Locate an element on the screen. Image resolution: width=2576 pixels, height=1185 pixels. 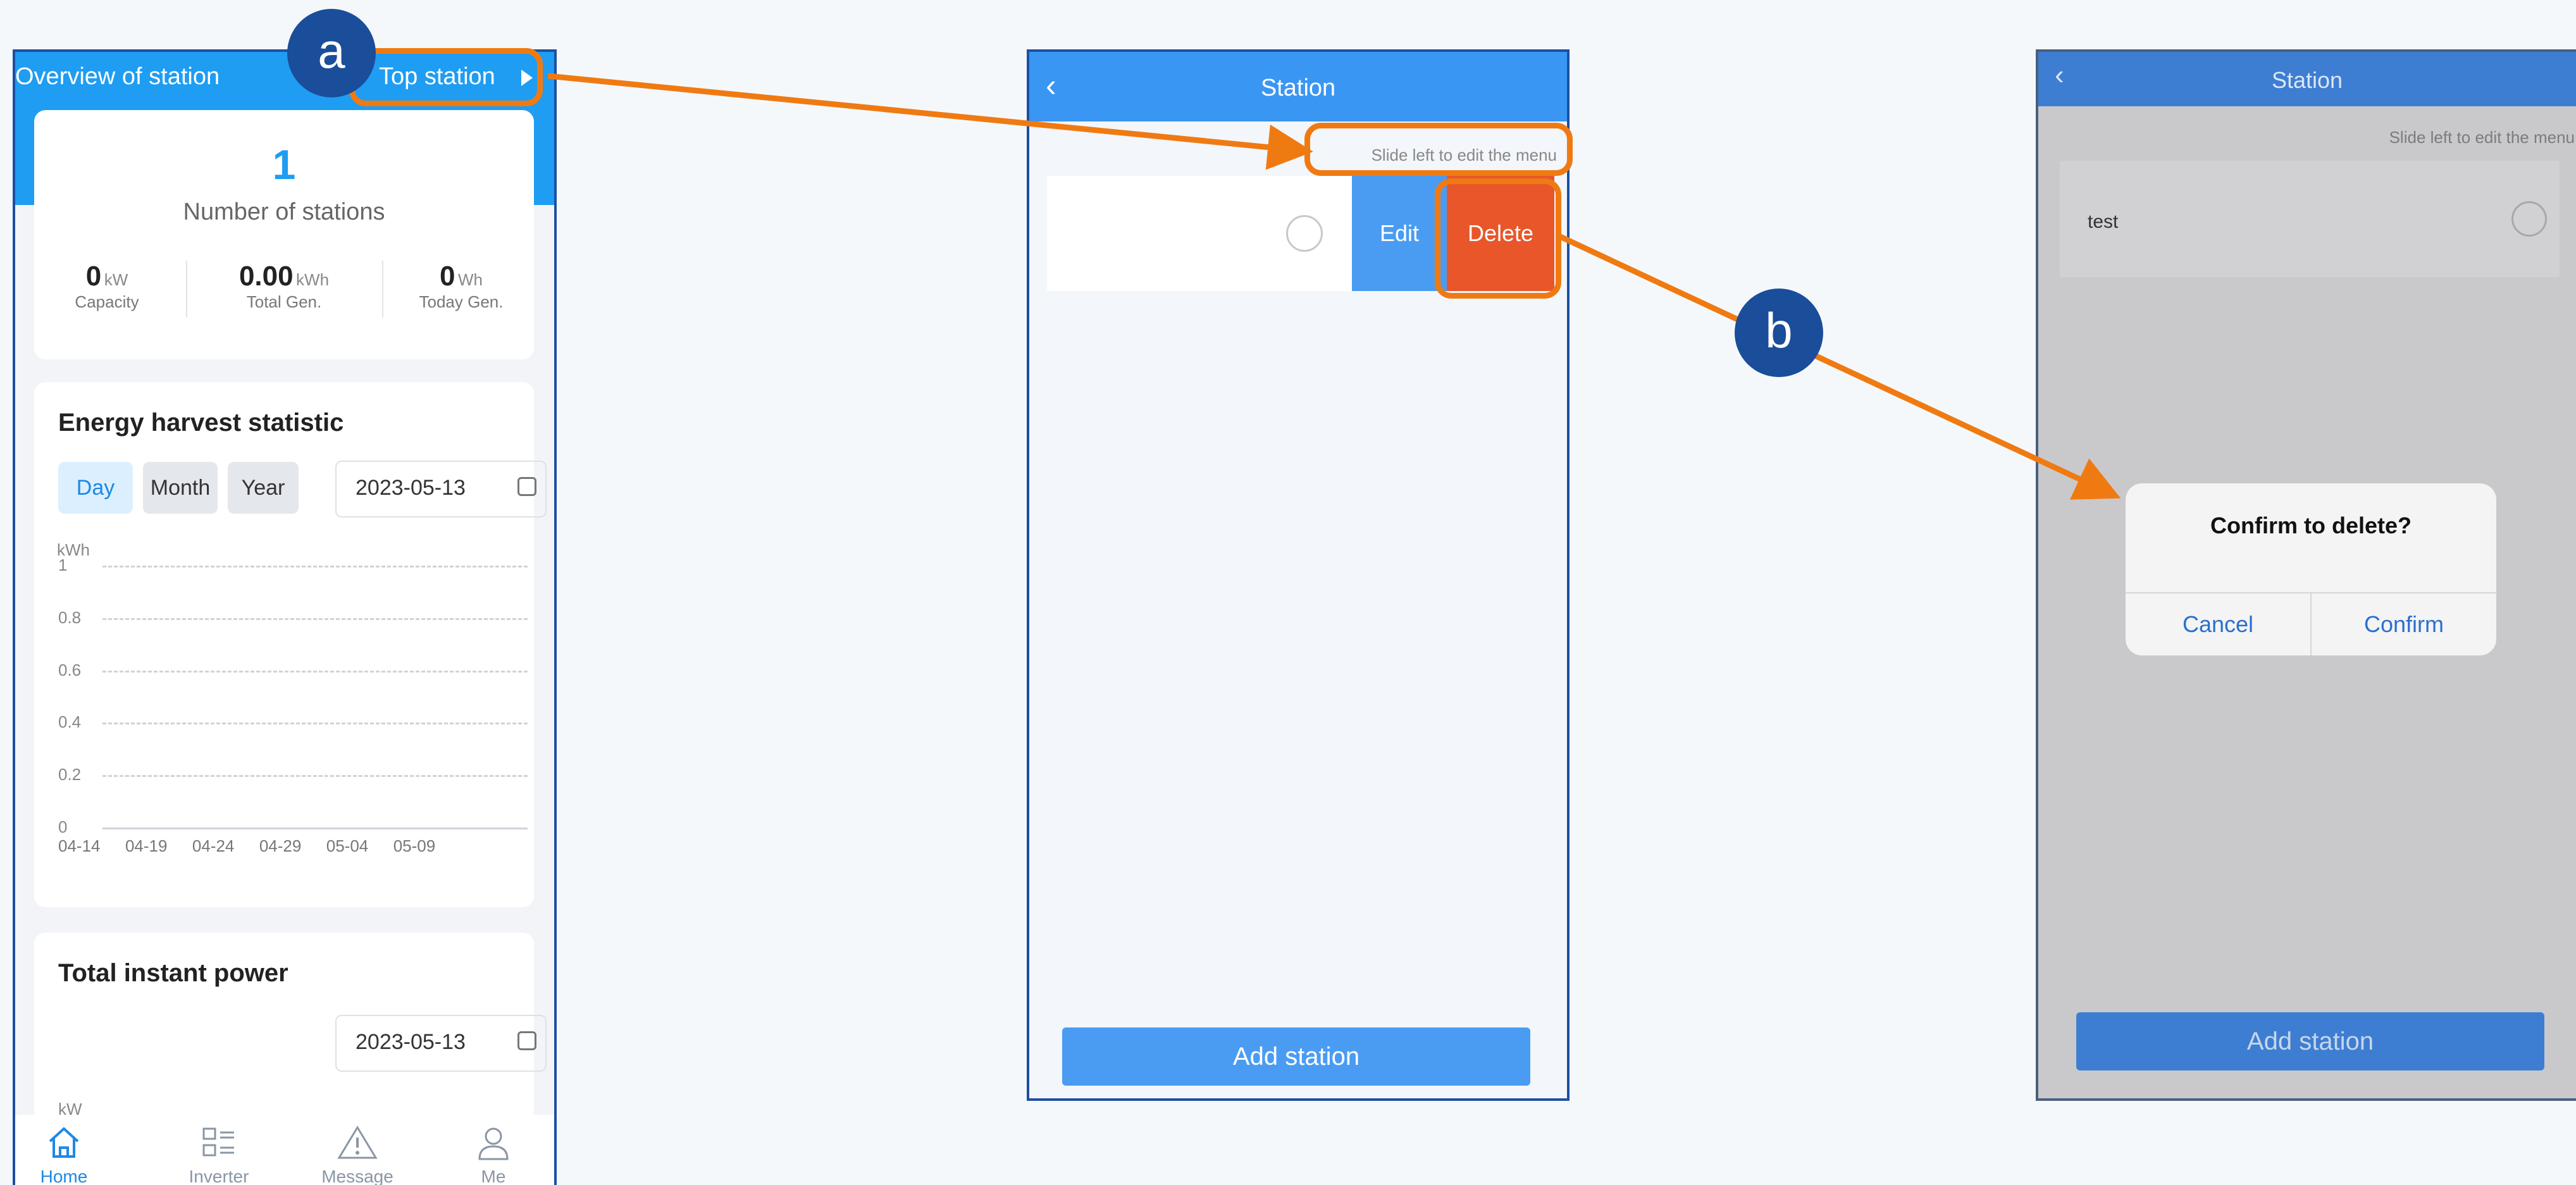
slide-hint-highlight is located at coordinates (1439, 149).